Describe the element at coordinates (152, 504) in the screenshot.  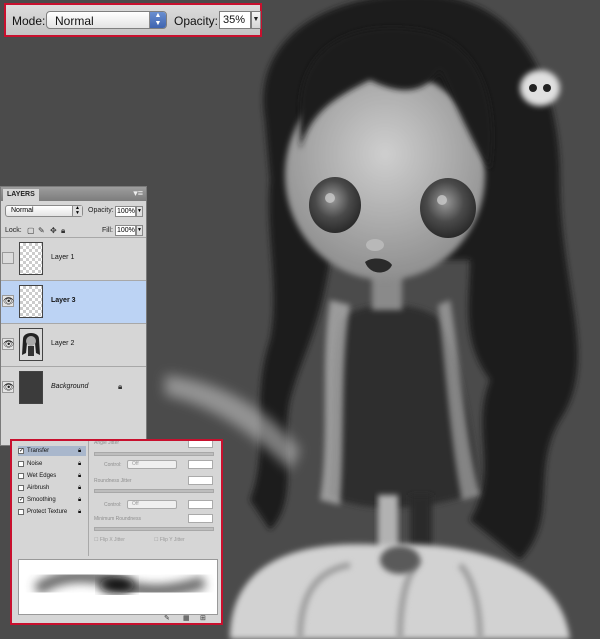
I see `roundness-control-select: Off` at that location.